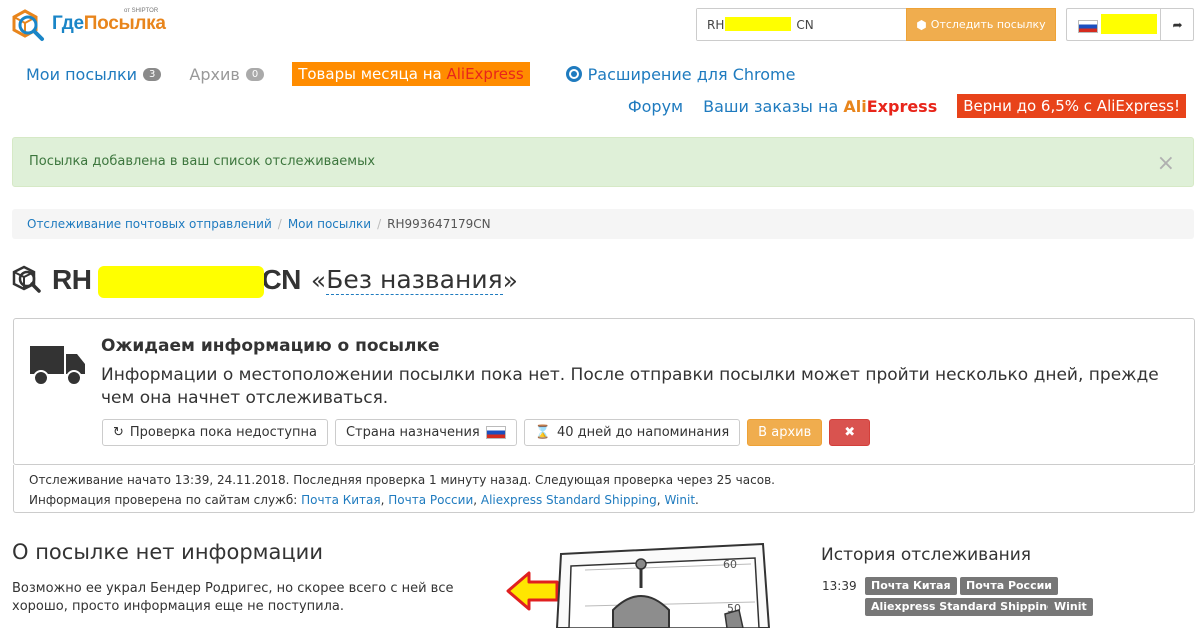  I want to click on tracking-number: RH CN, so click(176, 281).